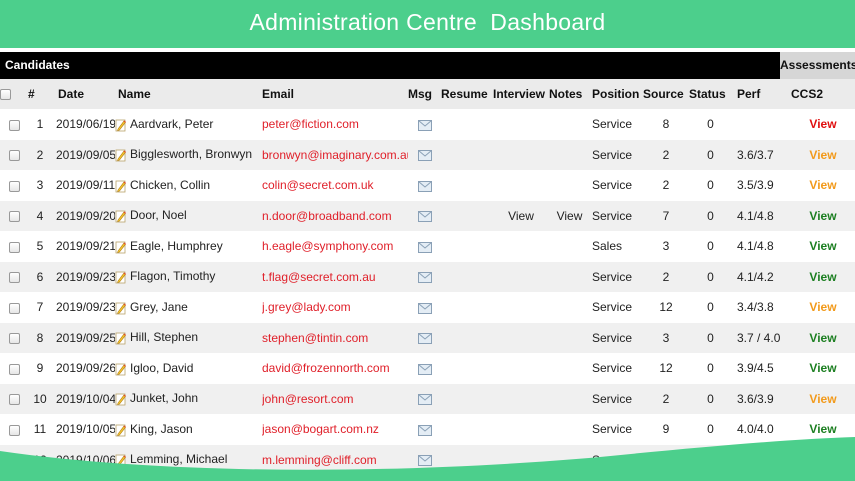 This screenshot has width=855, height=481. What do you see at coordinates (569, 94) in the screenshot?
I see `col-header-notes: Notes` at bounding box center [569, 94].